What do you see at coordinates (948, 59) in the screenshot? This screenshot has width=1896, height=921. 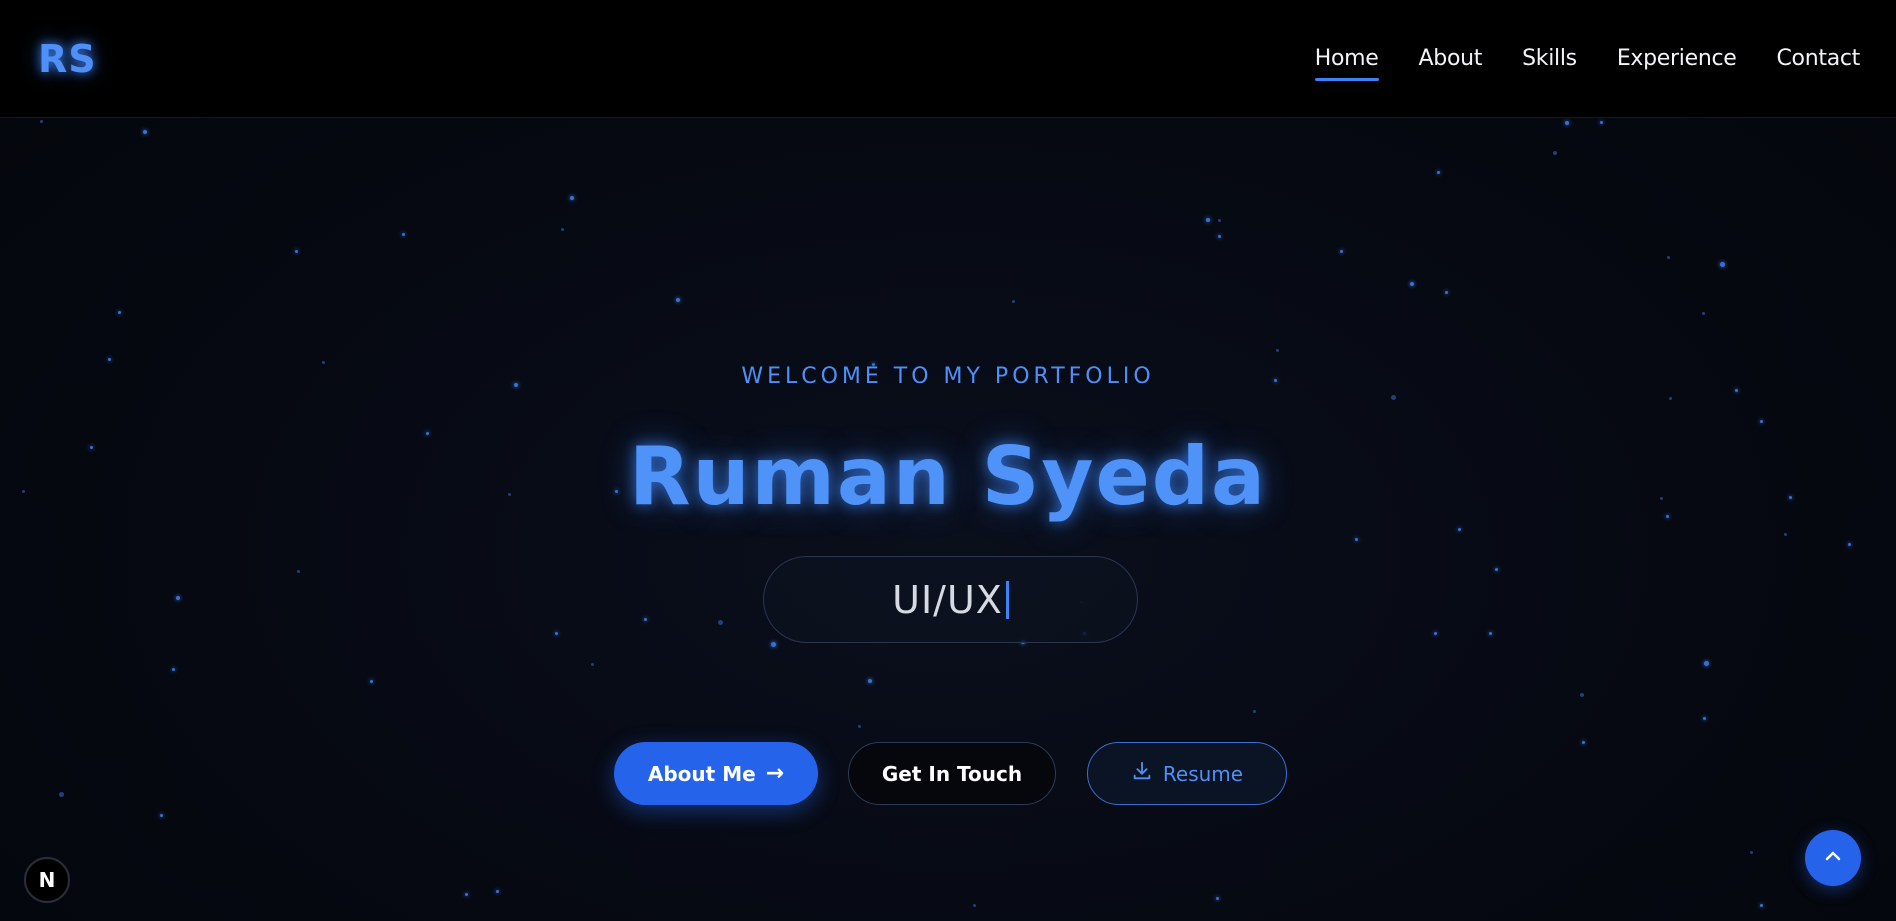 I see `top-navbar: RS Home About Skills Experience Contact` at bounding box center [948, 59].